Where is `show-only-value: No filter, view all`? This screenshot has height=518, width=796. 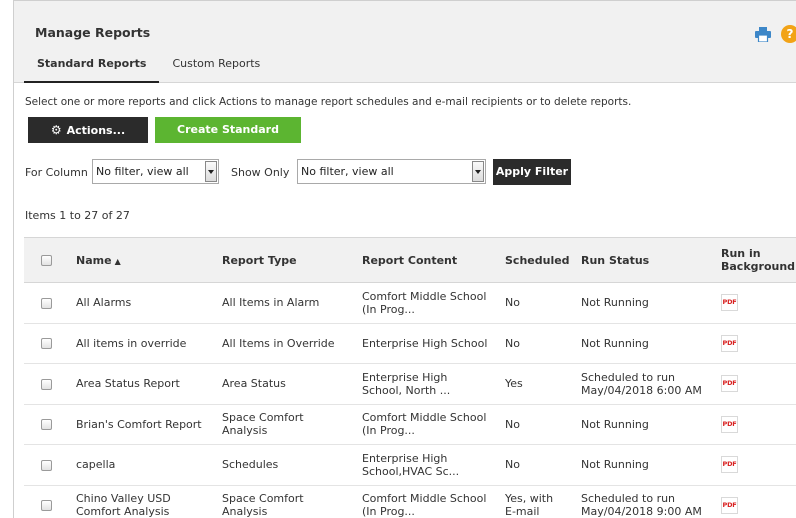
show-only-value: No filter, view all is located at coordinates (347, 171).